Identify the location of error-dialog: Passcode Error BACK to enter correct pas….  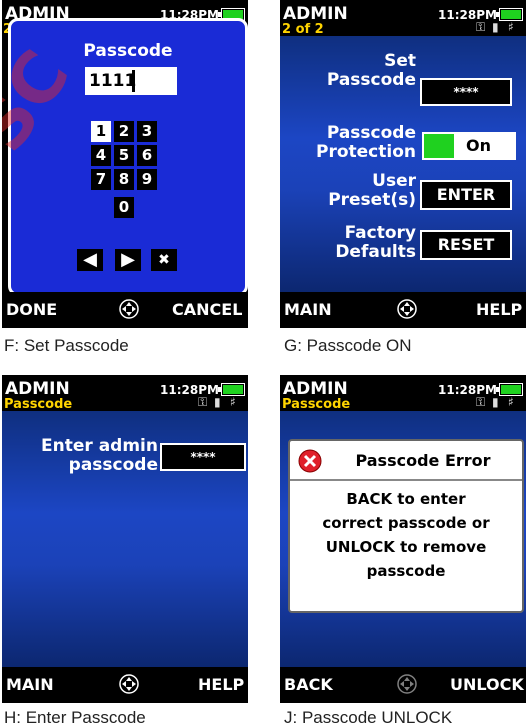
(406, 526).